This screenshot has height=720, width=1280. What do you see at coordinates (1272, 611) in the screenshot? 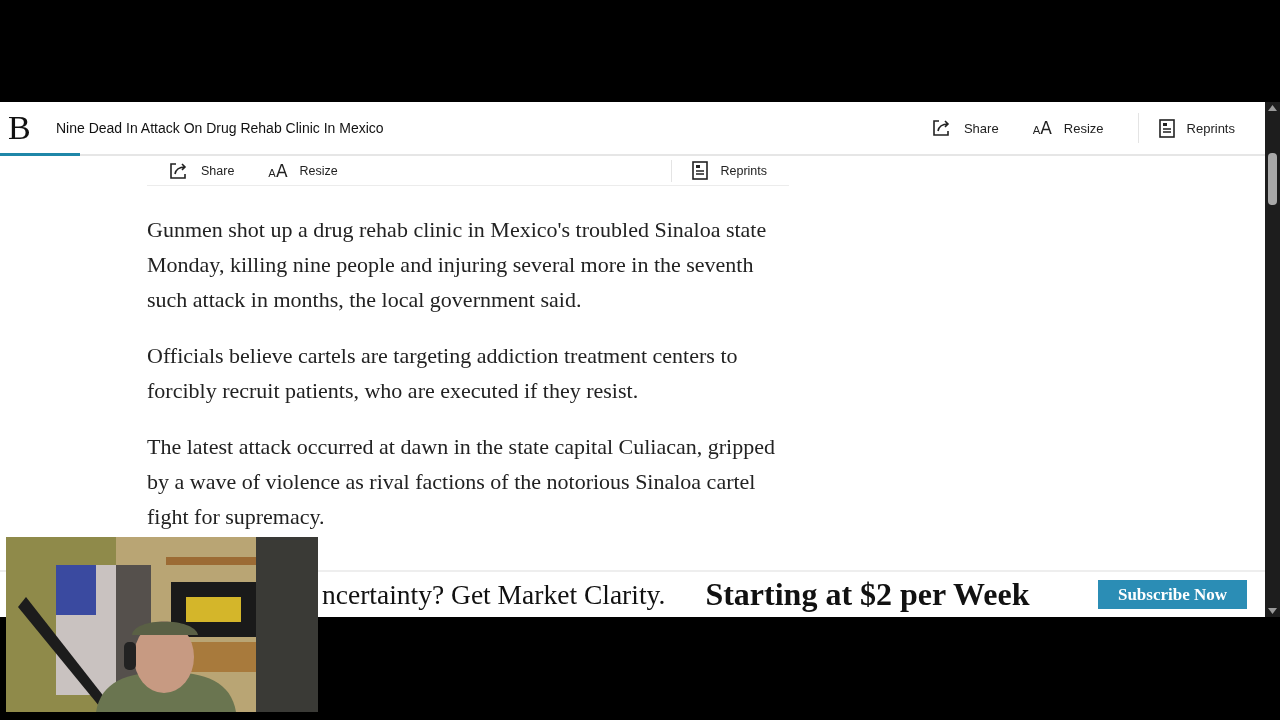
I see `scroll-down-icon` at bounding box center [1272, 611].